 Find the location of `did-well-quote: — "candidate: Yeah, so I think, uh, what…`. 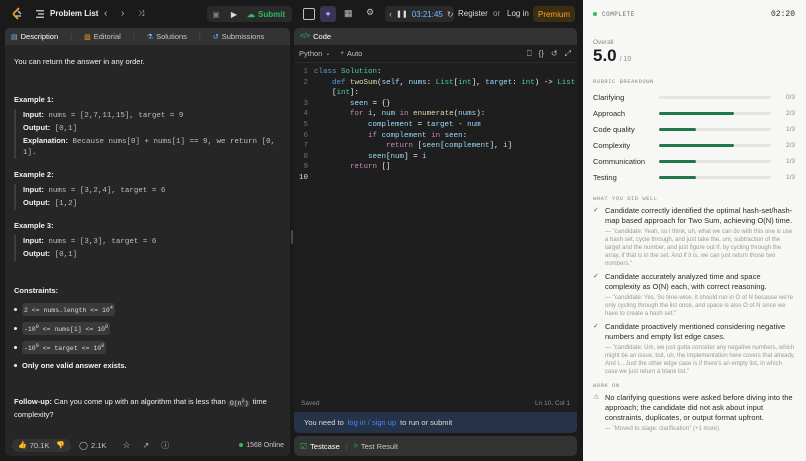

did-well-quote: — "candidate: Yeah, so I think, uh, what… is located at coordinates (699, 248).